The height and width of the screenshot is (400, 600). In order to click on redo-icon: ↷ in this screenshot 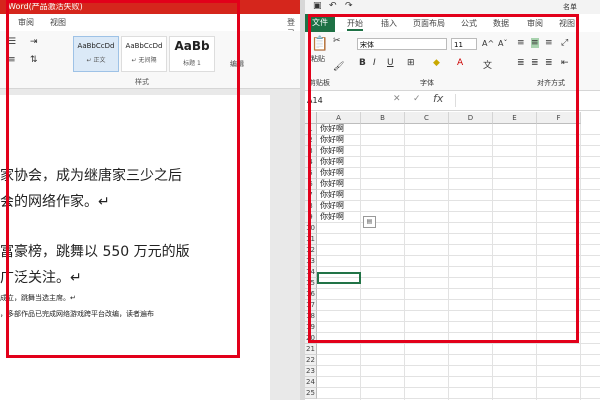, I will do `click(349, 6)`.